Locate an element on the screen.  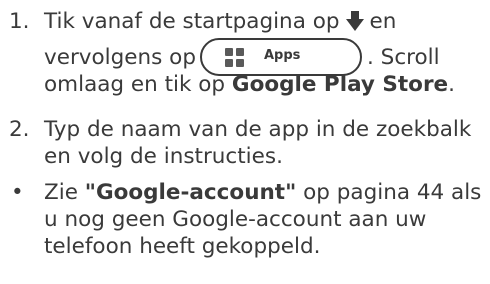
google-account-reference: "Google-account" is located at coordinates (190, 192).